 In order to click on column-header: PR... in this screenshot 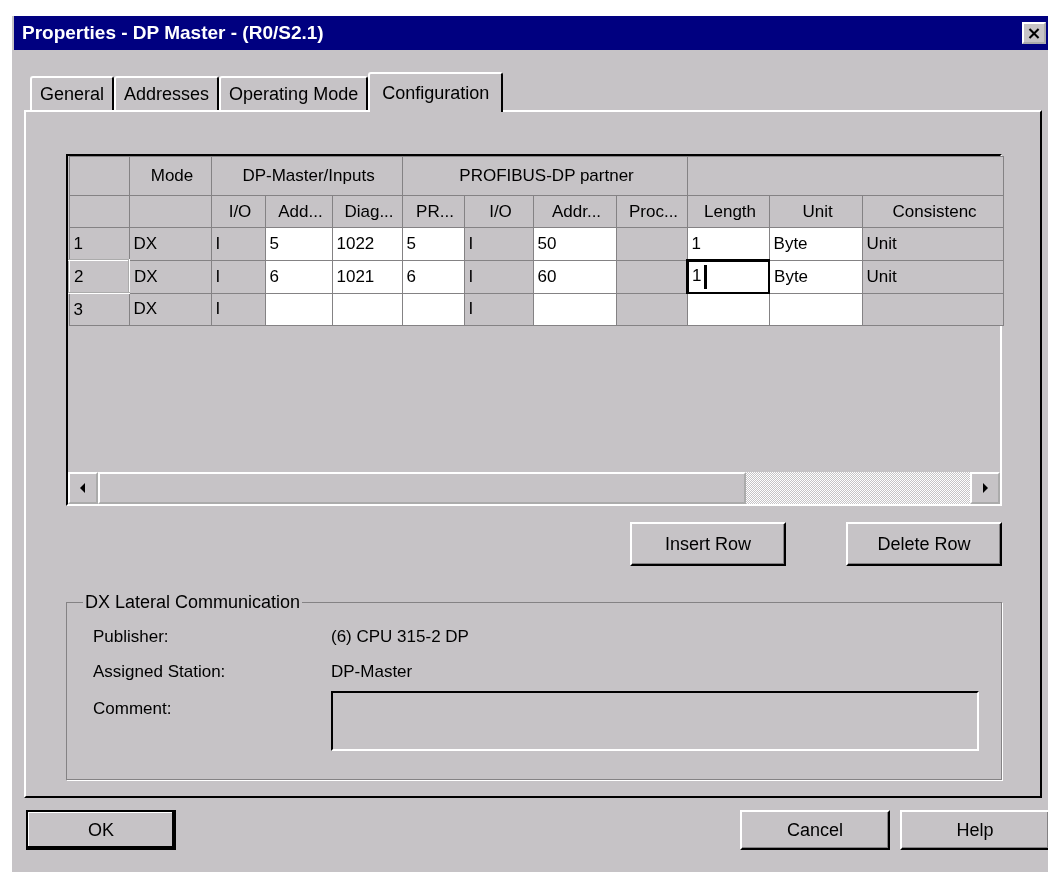, I will do `click(433, 211)`.